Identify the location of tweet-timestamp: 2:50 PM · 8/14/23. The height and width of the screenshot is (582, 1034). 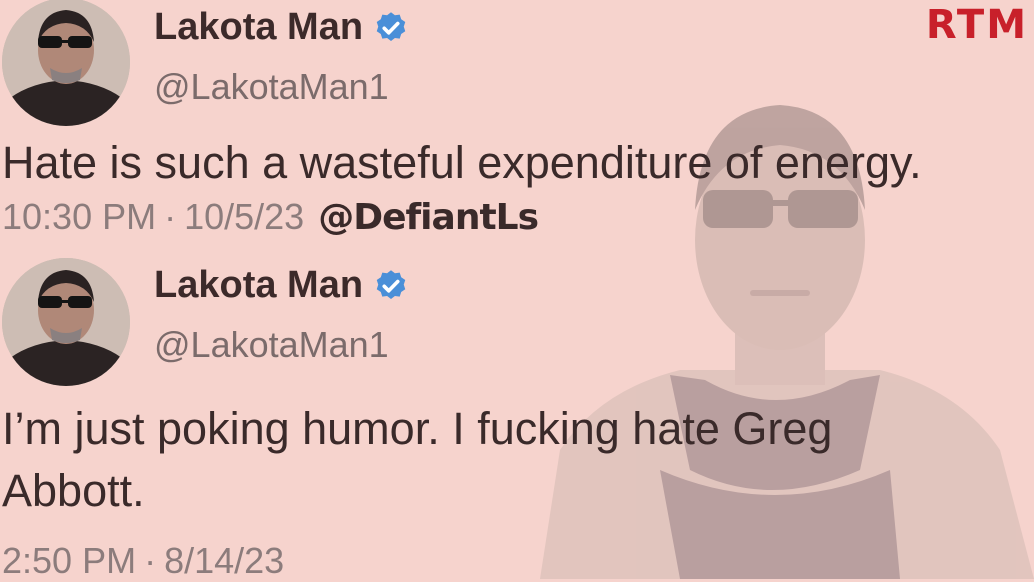
(143, 561).